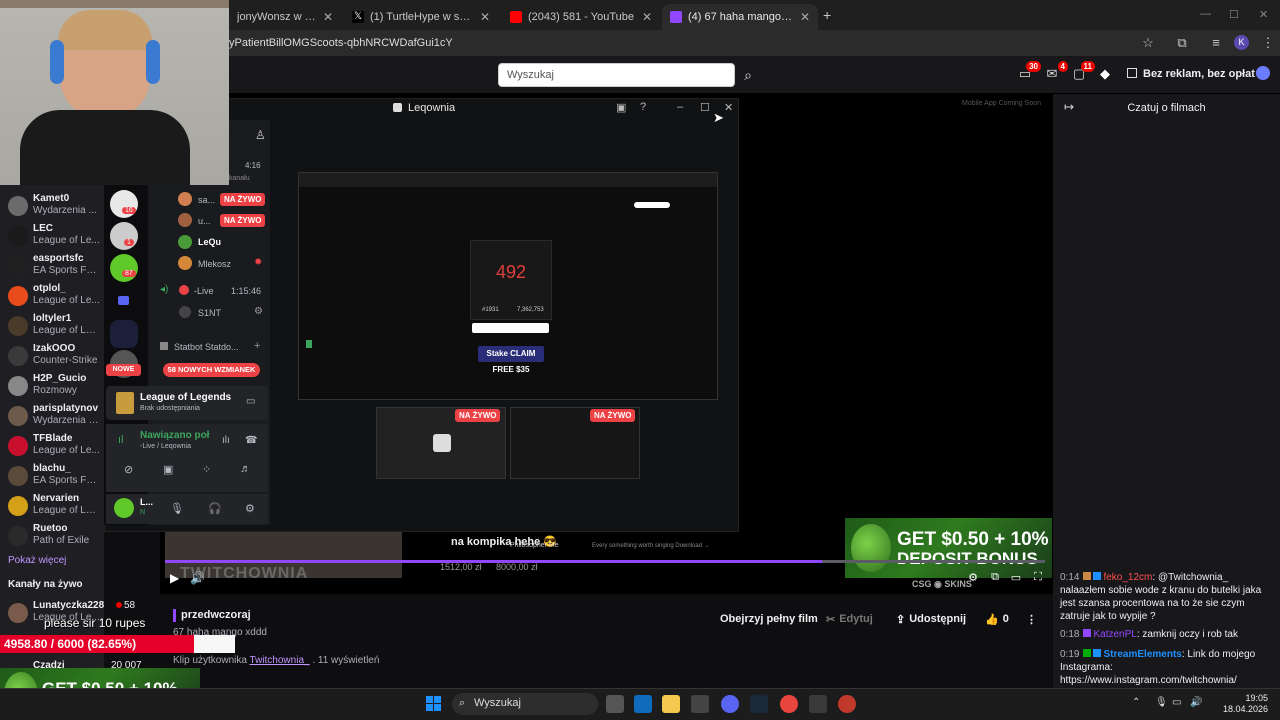 Image resolution: width=1280 pixels, height=720 pixels. What do you see at coordinates (1028, 72) in the screenshot?
I see `notifications-icon: ▭ 30` at bounding box center [1028, 72].